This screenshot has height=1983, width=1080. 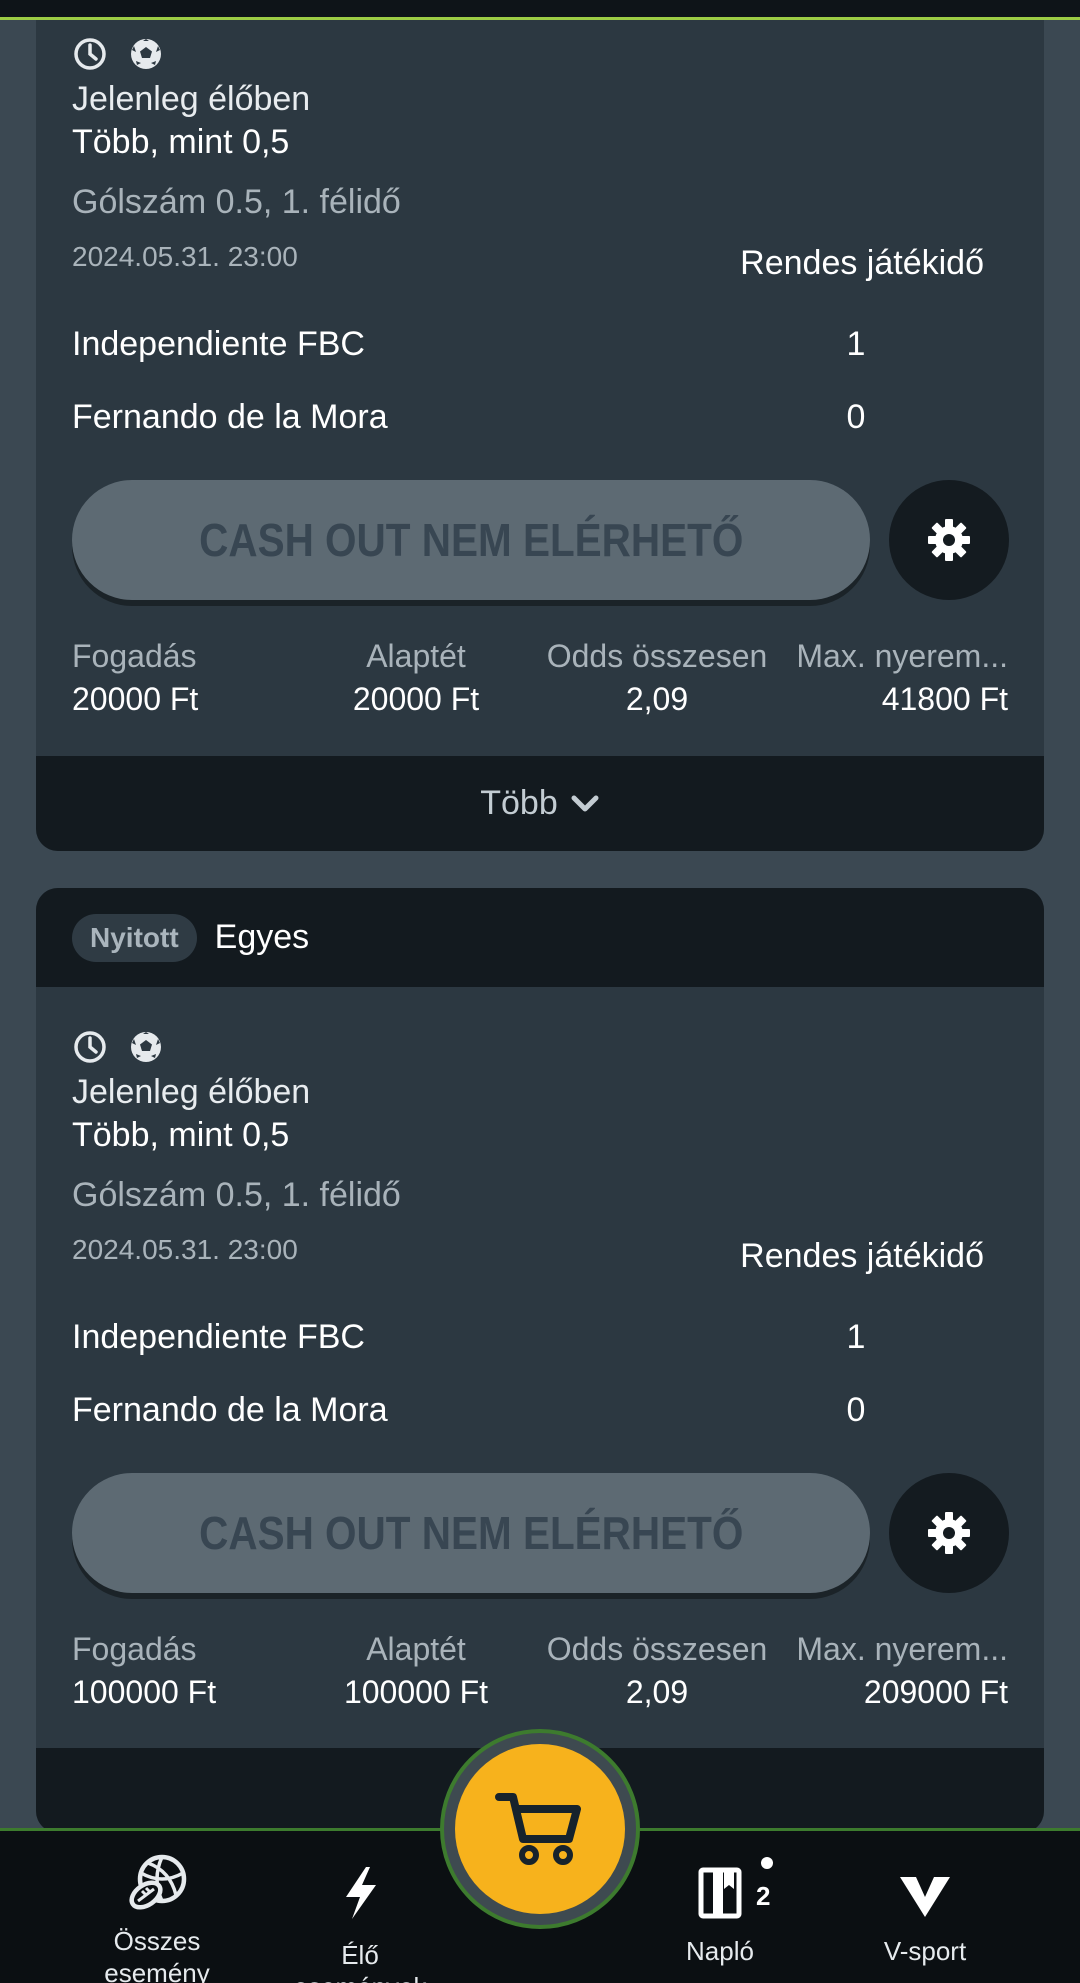 What do you see at coordinates (902, 1671) in the screenshot?
I see `max-win-stat: Max. nyerem... 209000 Ft` at bounding box center [902, 1671].